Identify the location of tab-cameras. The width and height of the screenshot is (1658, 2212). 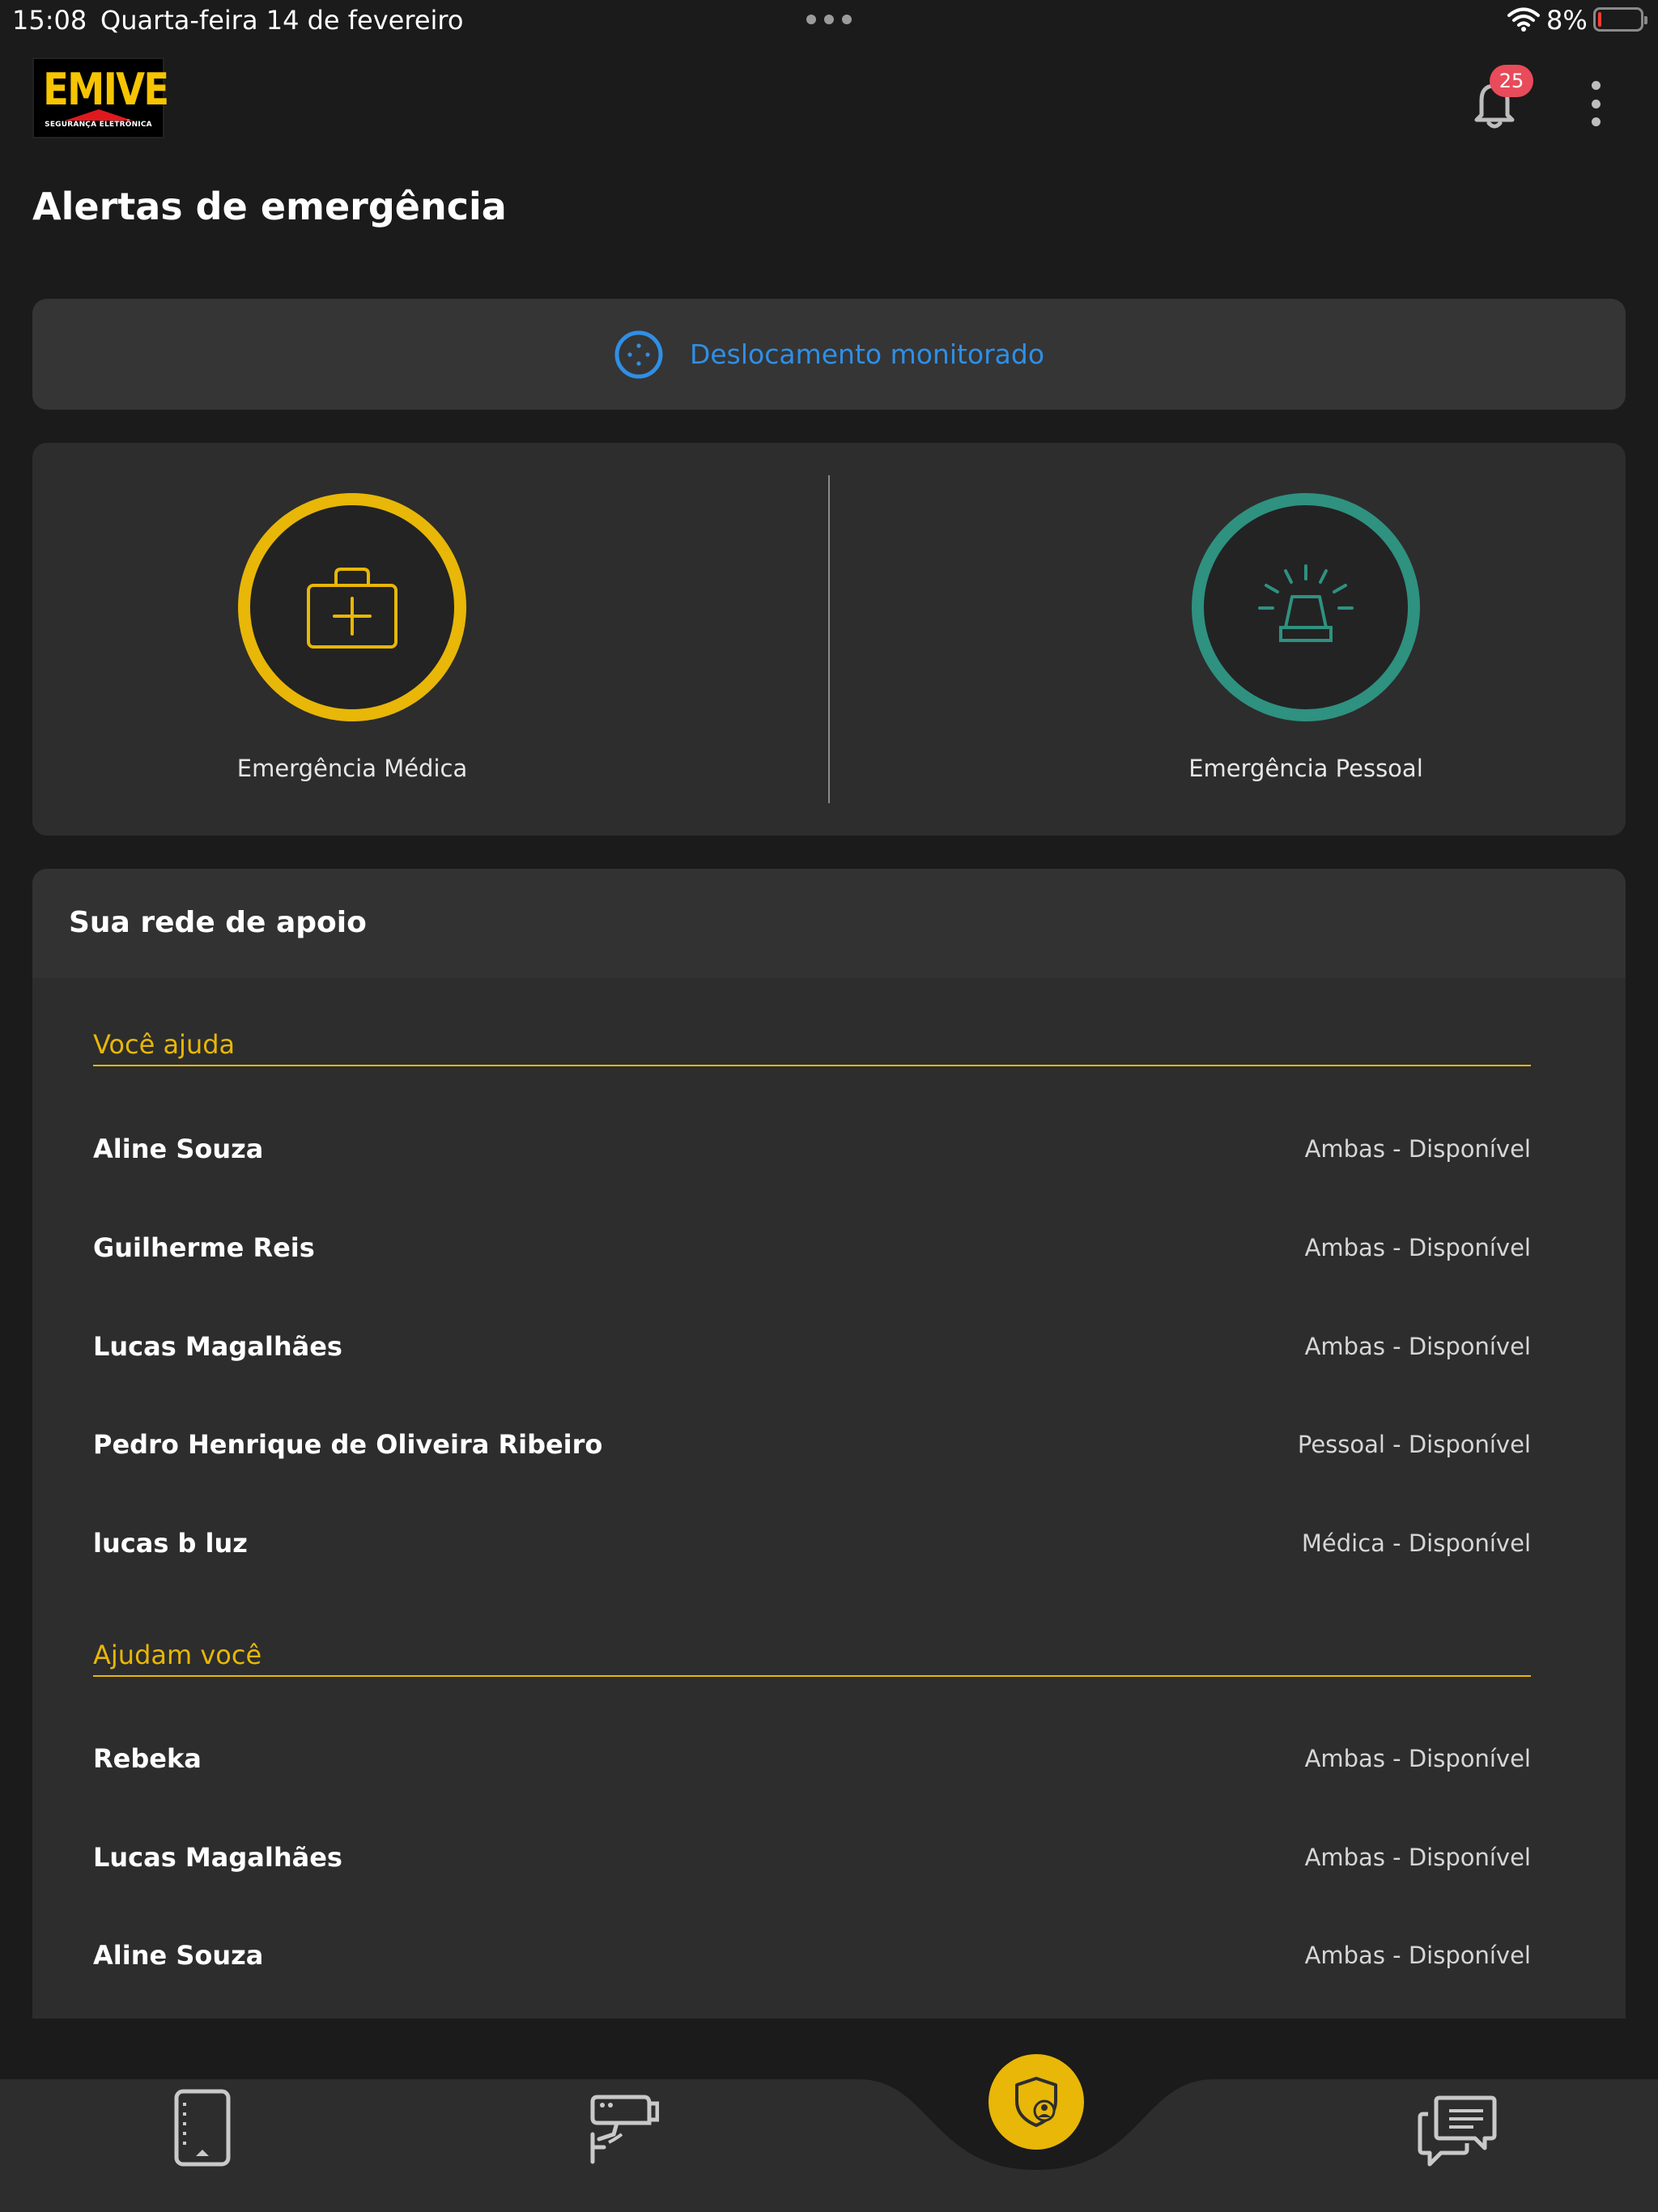
(622, 2128).